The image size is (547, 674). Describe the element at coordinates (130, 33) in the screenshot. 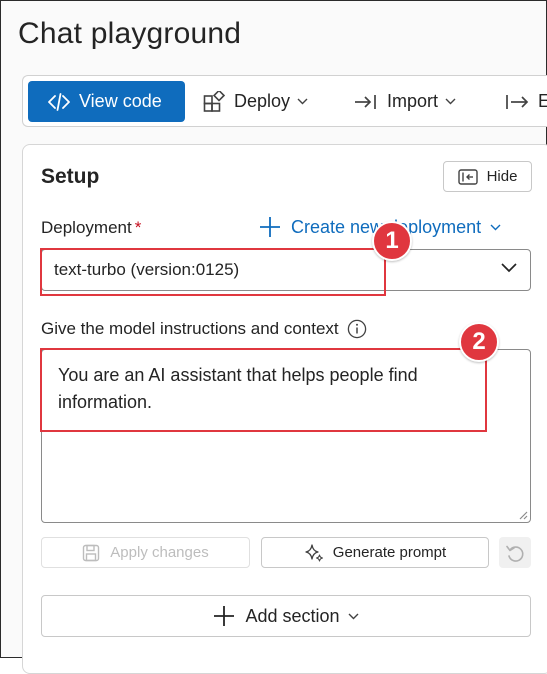

I see `page-title: Chat playground` at that location.